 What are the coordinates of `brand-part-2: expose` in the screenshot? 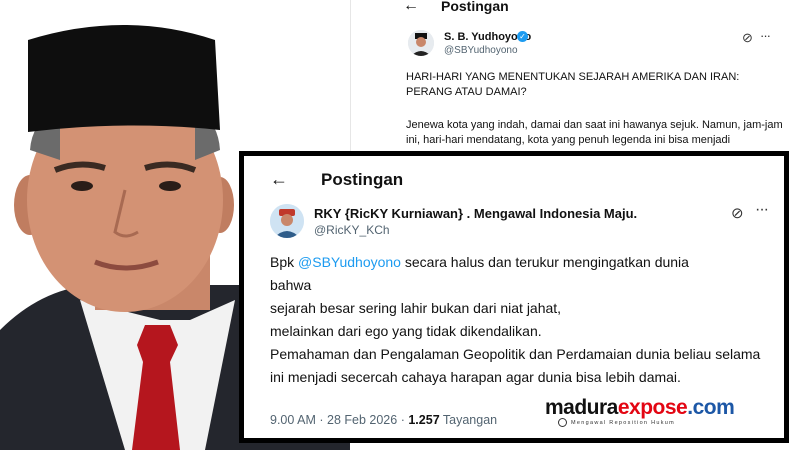 It's located at (652, 407).